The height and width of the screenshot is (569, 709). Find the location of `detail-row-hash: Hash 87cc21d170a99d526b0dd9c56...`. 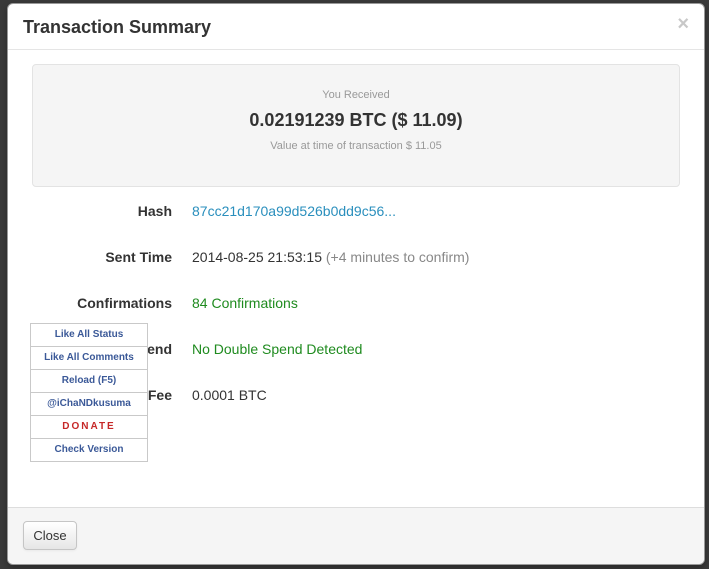

detail-row-hash: Hash 87cc21d170a99d526b0dd9c56... is located at coordinates (356, 211).